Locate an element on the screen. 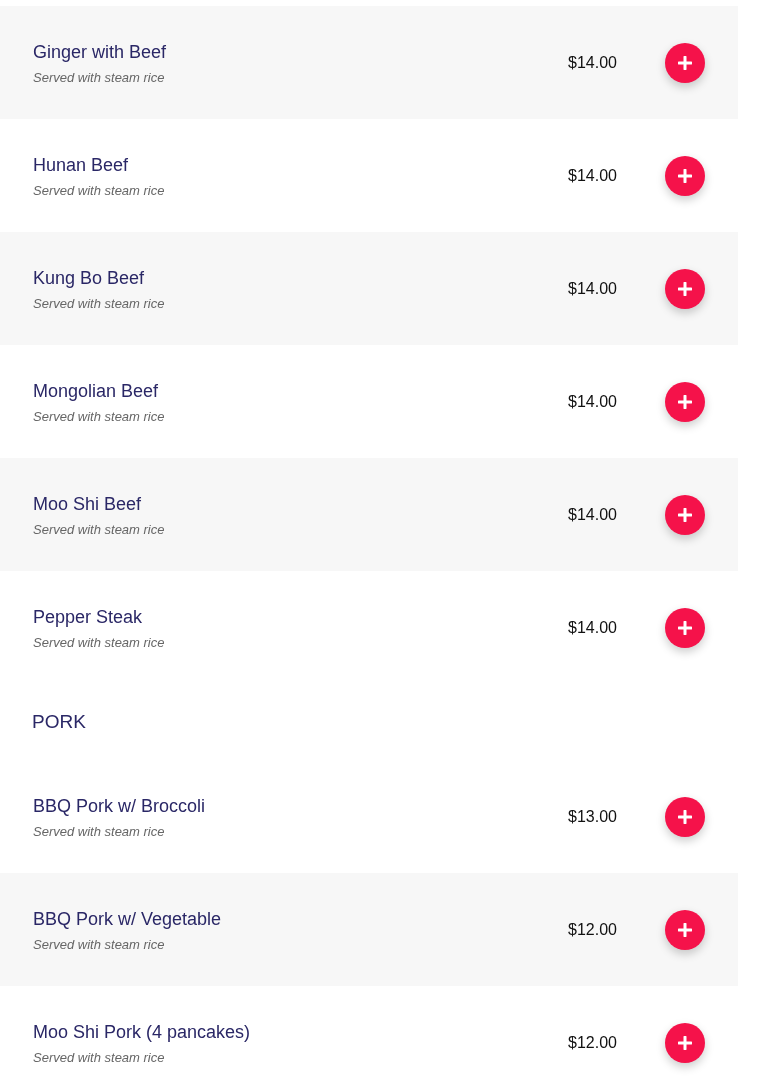  item-price: $13.00 is located at coordinates (592, 816).